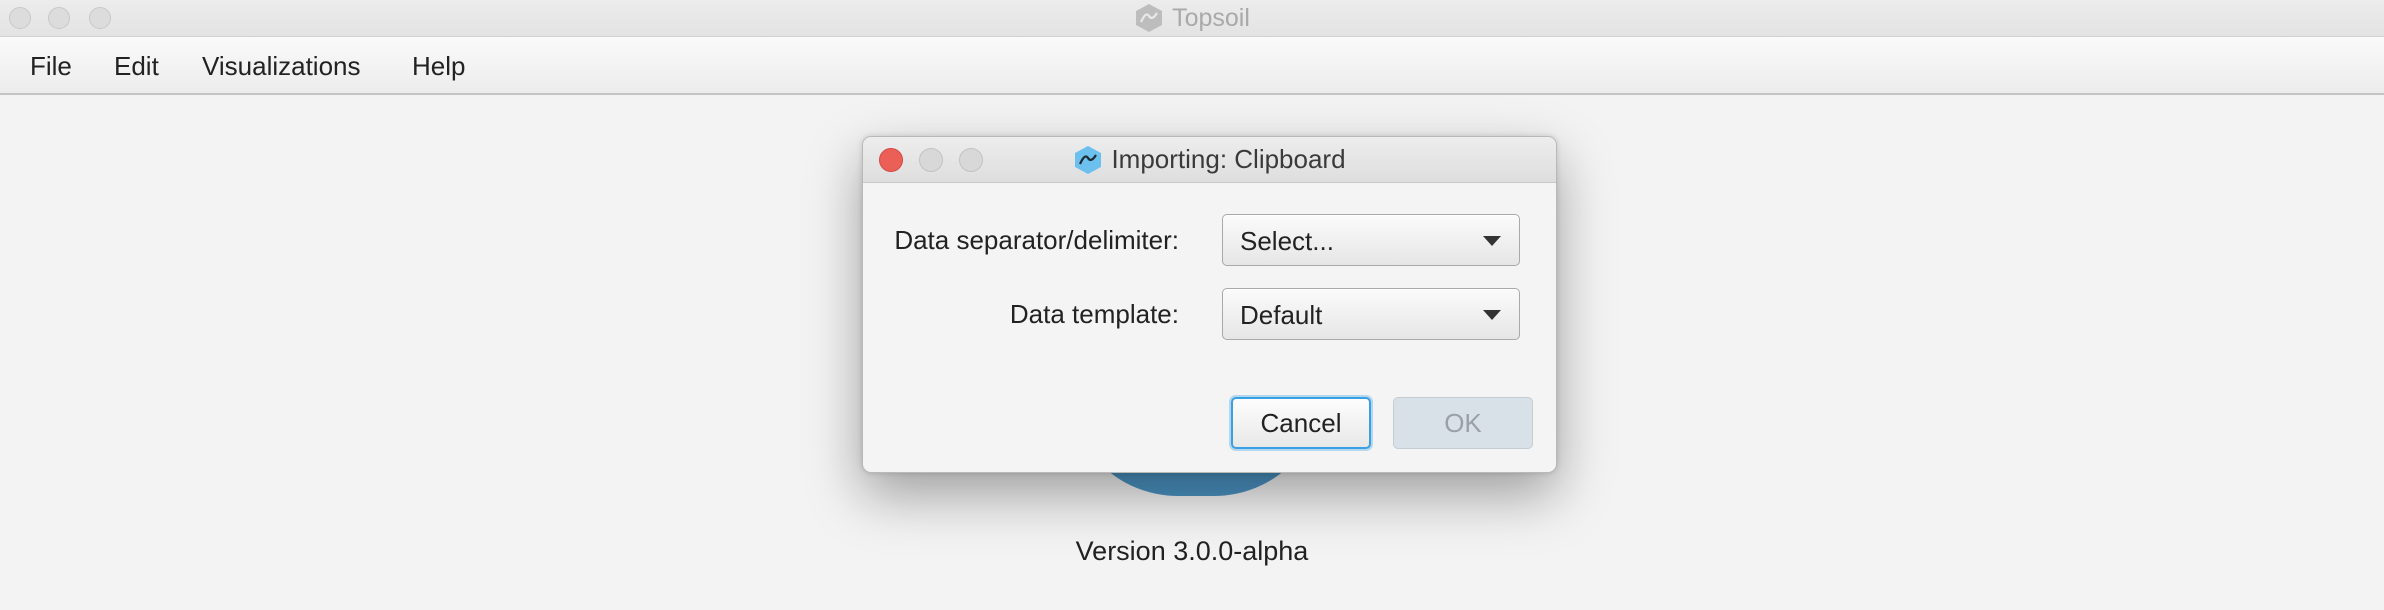 This screenshot has height=610, width=2384. What do you see at coordinates (1301, 423) in the screenshot?
I see `cancel-button: Cancel` at bounding box center [1301, 423].